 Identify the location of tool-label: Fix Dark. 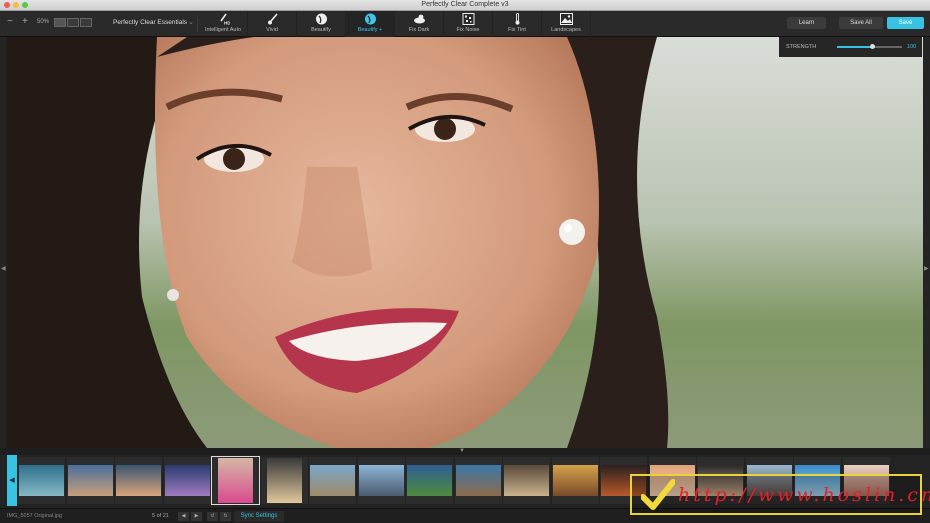
(419, 30).